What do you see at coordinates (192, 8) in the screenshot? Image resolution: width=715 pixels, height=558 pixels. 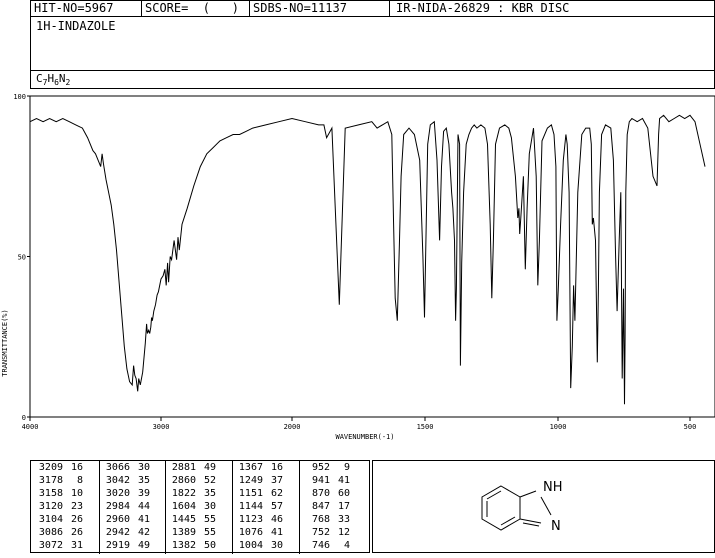 I see `score: SCORE= ( )` at bounding box center [192, 8].